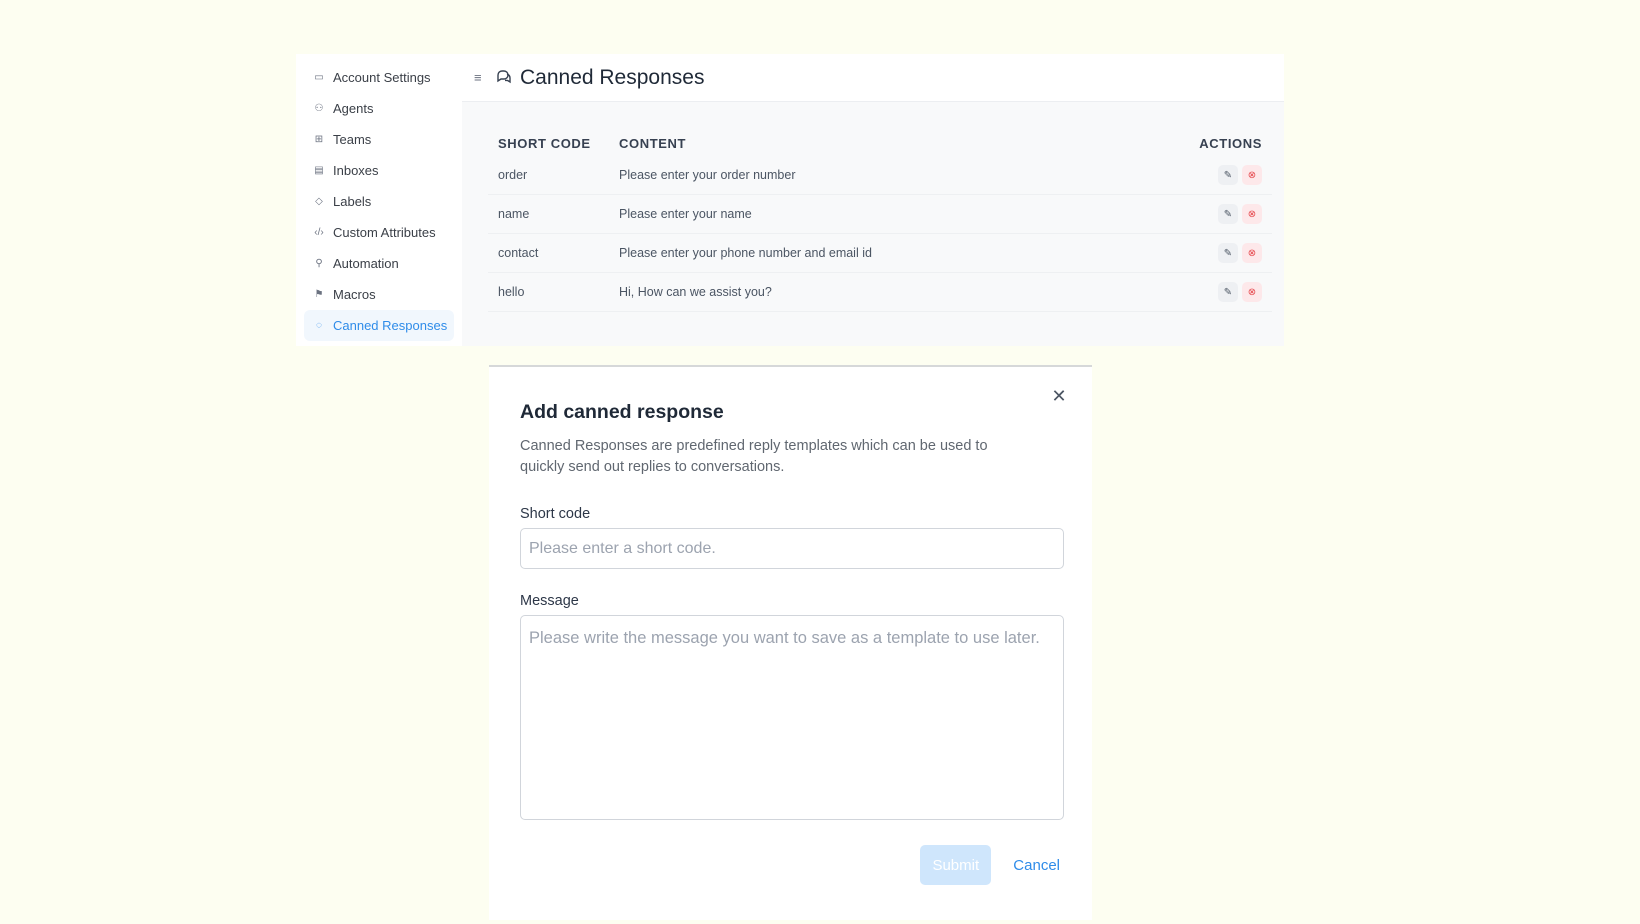 The image size is (1640, 924). Describe the element at coordinates (352, 139) in the screenshot. I see `sidebar-item-label: Teams` at that location.